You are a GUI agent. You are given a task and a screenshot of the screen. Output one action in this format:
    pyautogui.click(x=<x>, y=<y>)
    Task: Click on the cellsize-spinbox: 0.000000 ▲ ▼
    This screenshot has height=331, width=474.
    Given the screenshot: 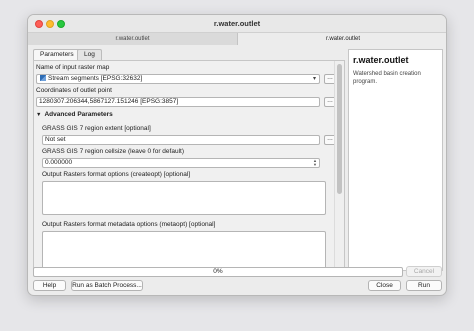 What is the action you would take?
    pyautogui.click(x=181, y=163)
    